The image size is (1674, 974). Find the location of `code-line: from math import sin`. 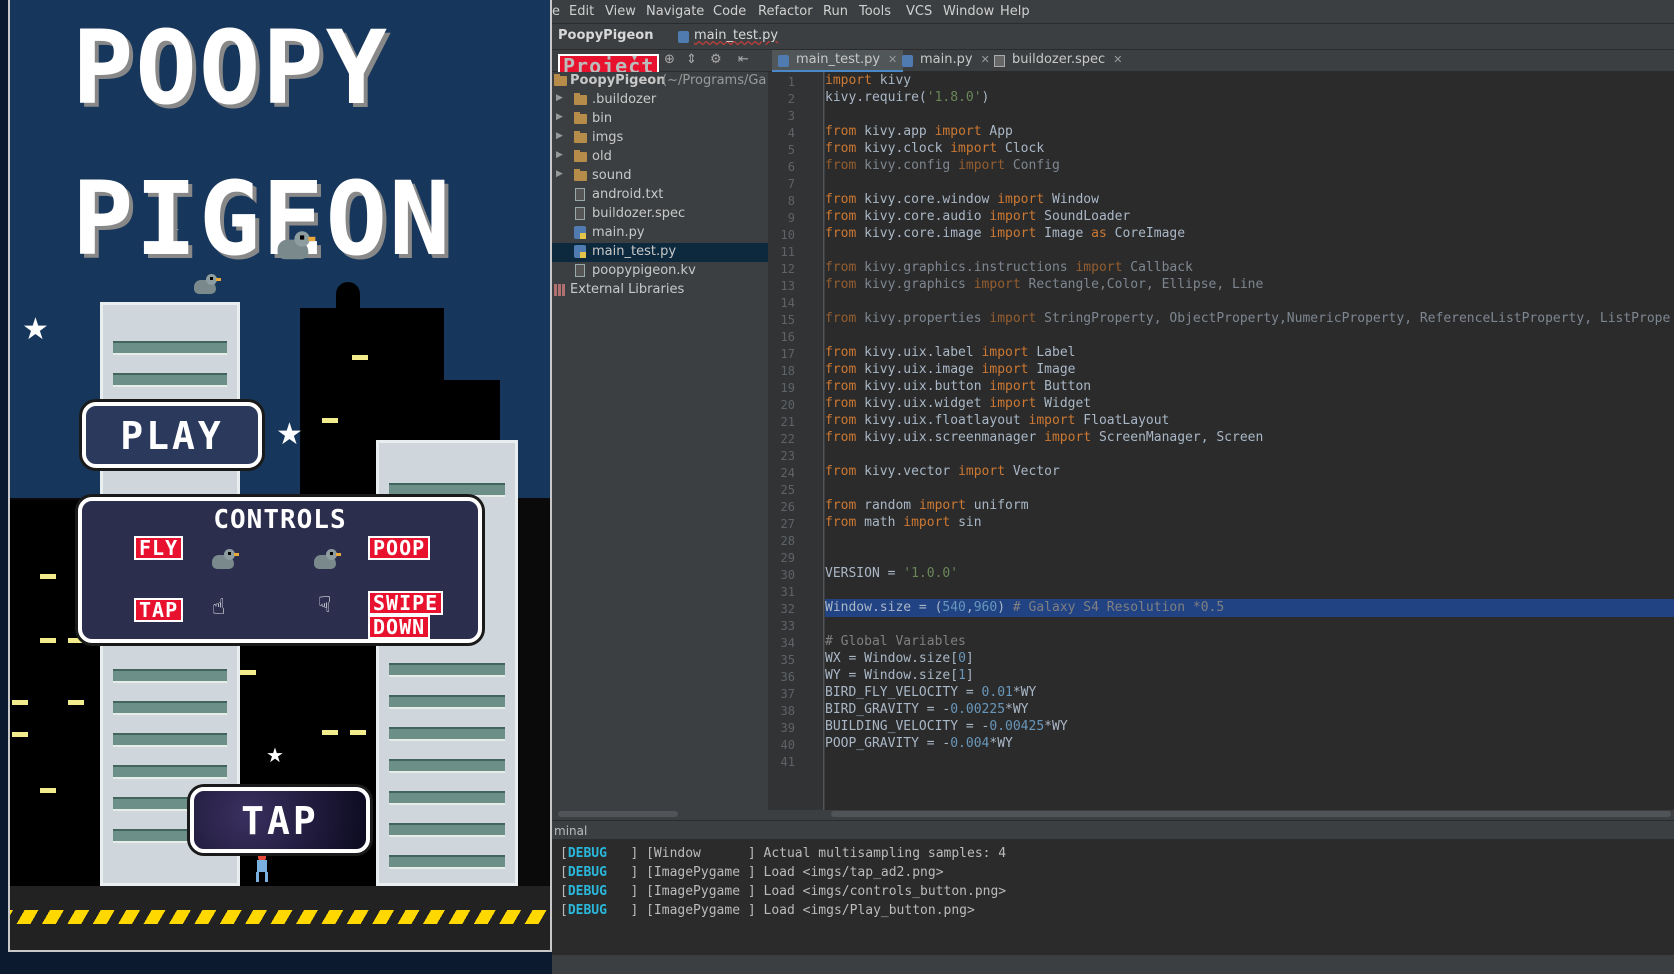

code-line: from math import sin is located at coordinates (1249, 523).